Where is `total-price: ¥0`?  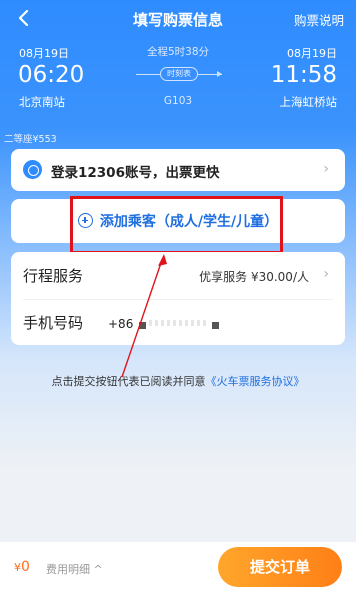 total-price: ¥0 is located at coordinates (22, 567).